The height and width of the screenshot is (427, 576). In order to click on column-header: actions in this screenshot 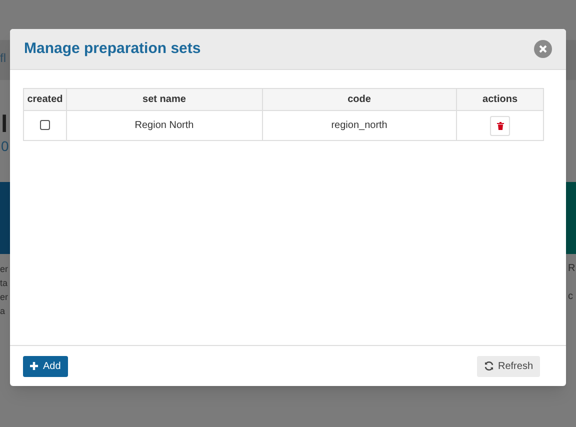, I will do `click(500, 99)`.